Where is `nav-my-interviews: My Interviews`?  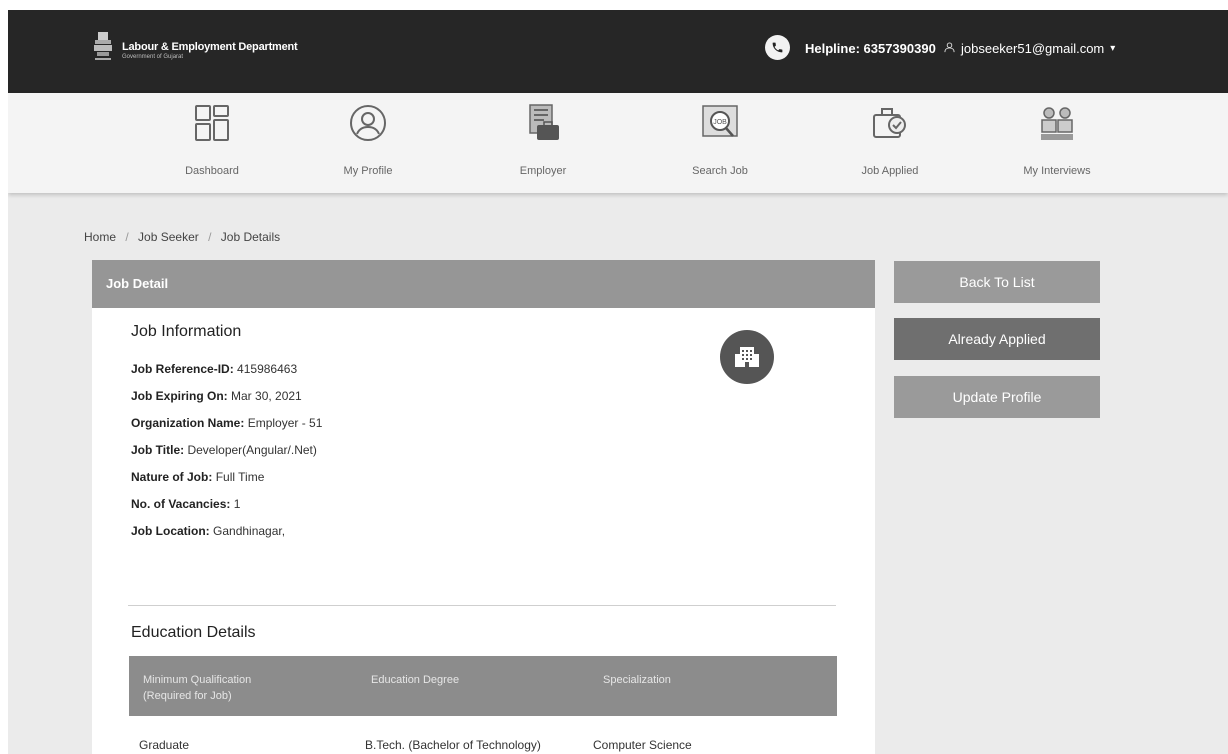 nav-my-interviews: My Interviews is located at coordinates (1057, 143).